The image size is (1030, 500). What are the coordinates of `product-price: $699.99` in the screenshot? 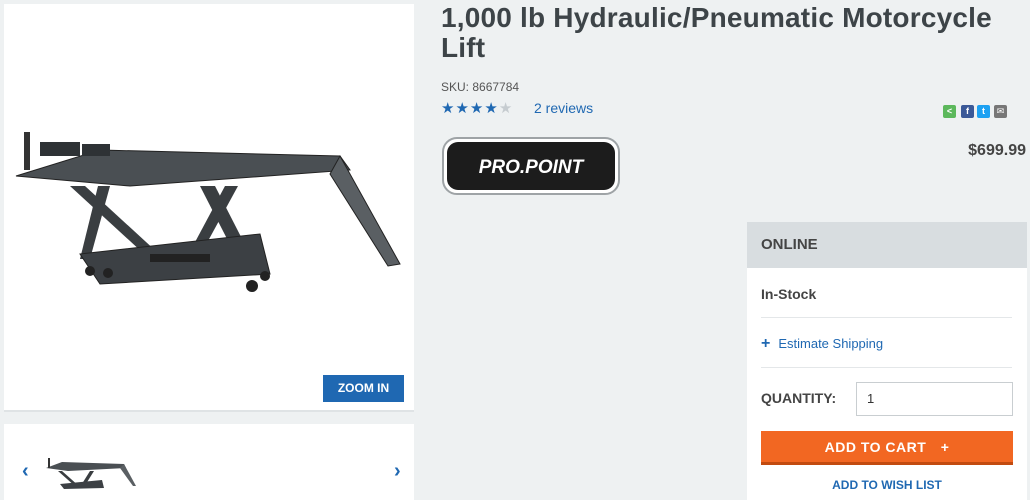 It's located at (997, 150).